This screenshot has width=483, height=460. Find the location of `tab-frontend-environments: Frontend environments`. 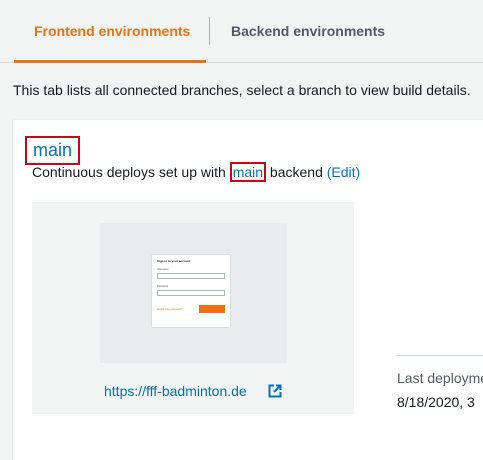

tab-frontend-environments: Frontend environments is located at coordinates (110, 31).